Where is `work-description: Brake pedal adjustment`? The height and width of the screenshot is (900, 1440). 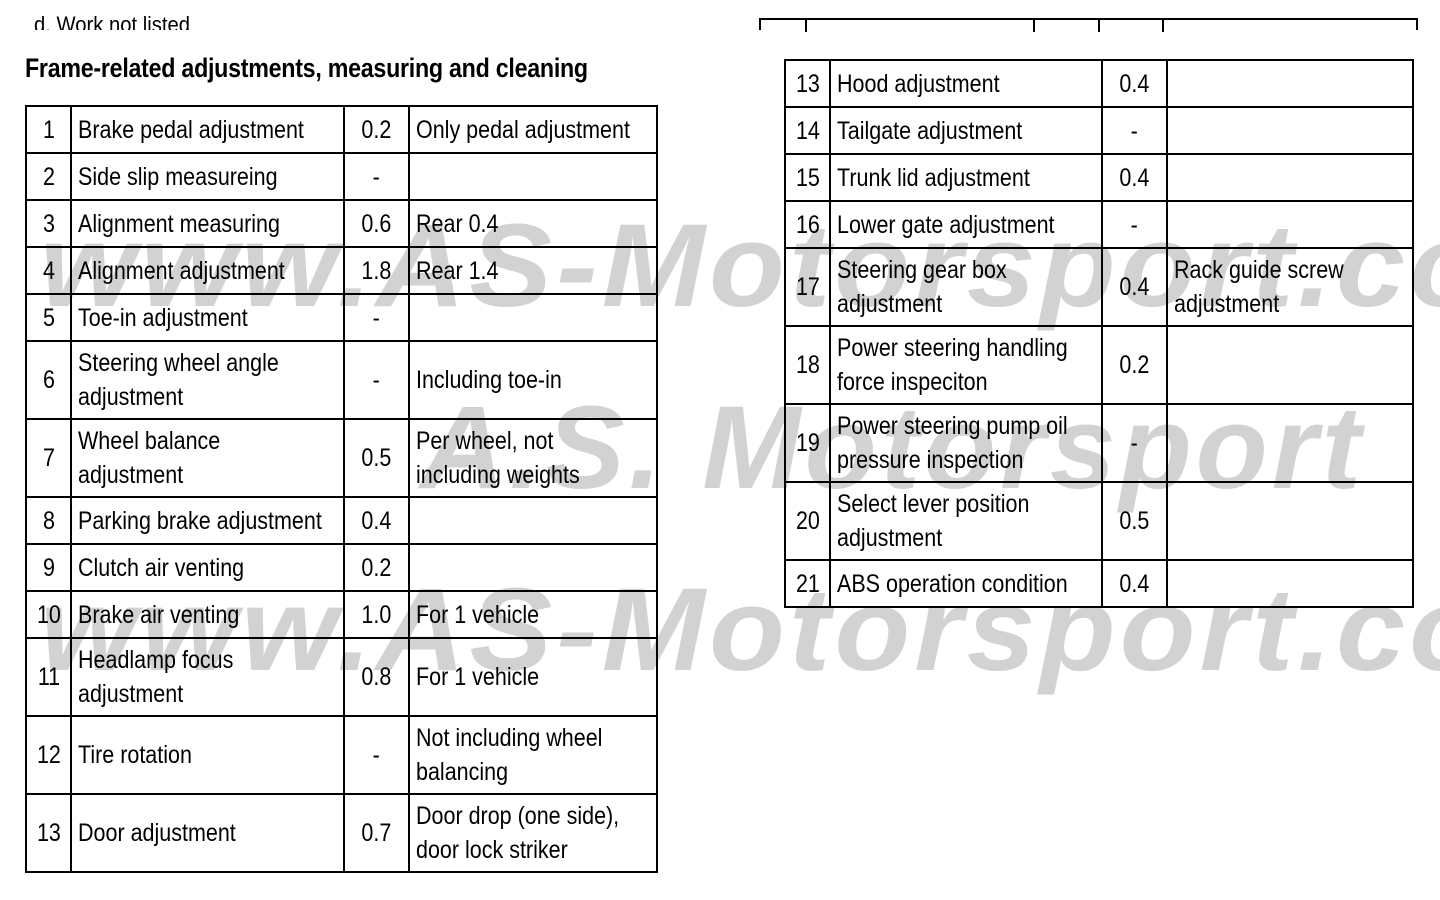 work-description: Brake pedal adjustment is located at coordinates (191, 129).